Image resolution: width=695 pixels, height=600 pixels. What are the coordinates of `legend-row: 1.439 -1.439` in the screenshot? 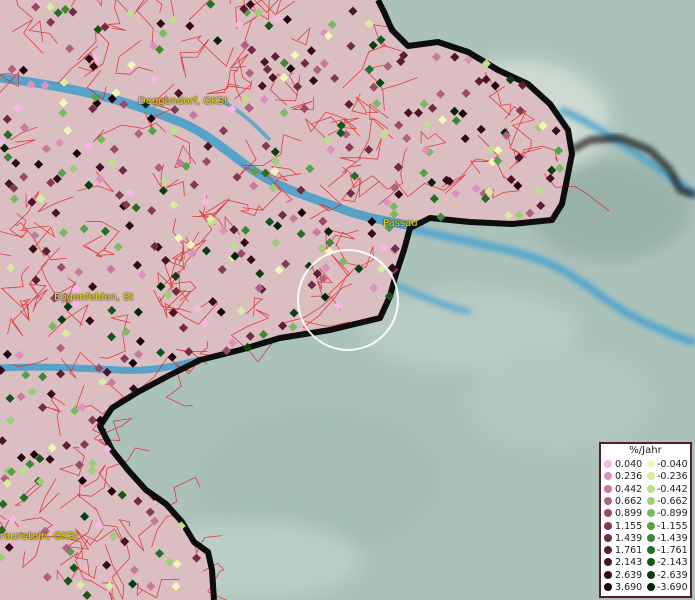 It's located at (647, 538).